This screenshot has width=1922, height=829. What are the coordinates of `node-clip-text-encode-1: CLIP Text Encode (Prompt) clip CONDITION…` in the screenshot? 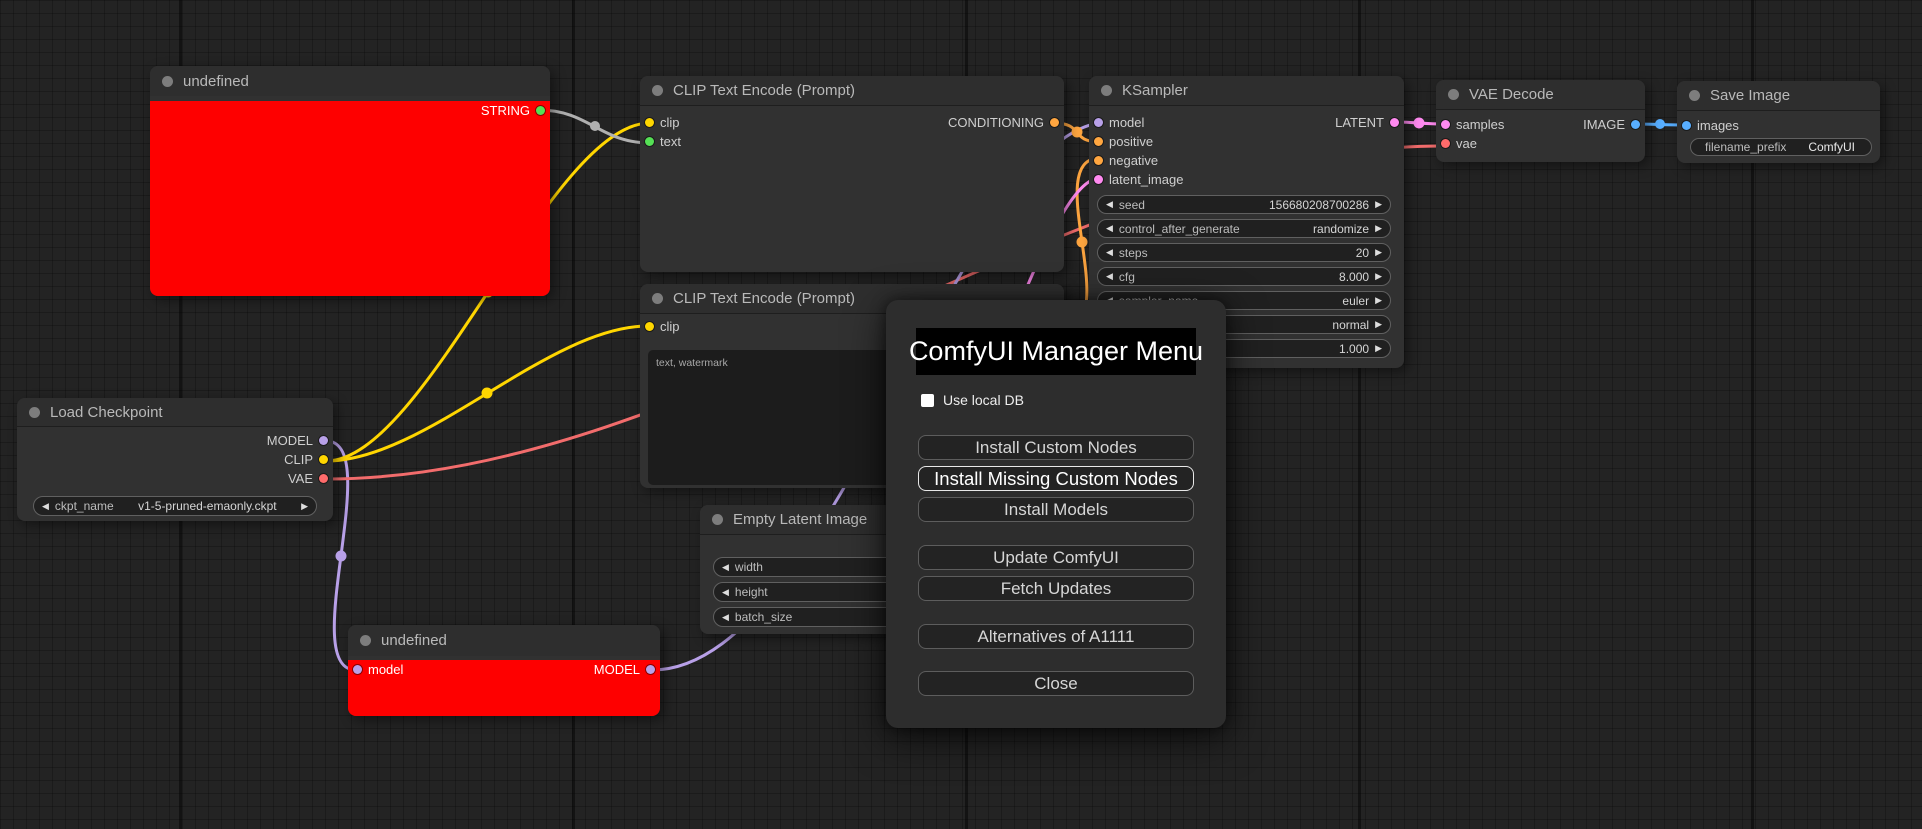 It's located at (852, 174).